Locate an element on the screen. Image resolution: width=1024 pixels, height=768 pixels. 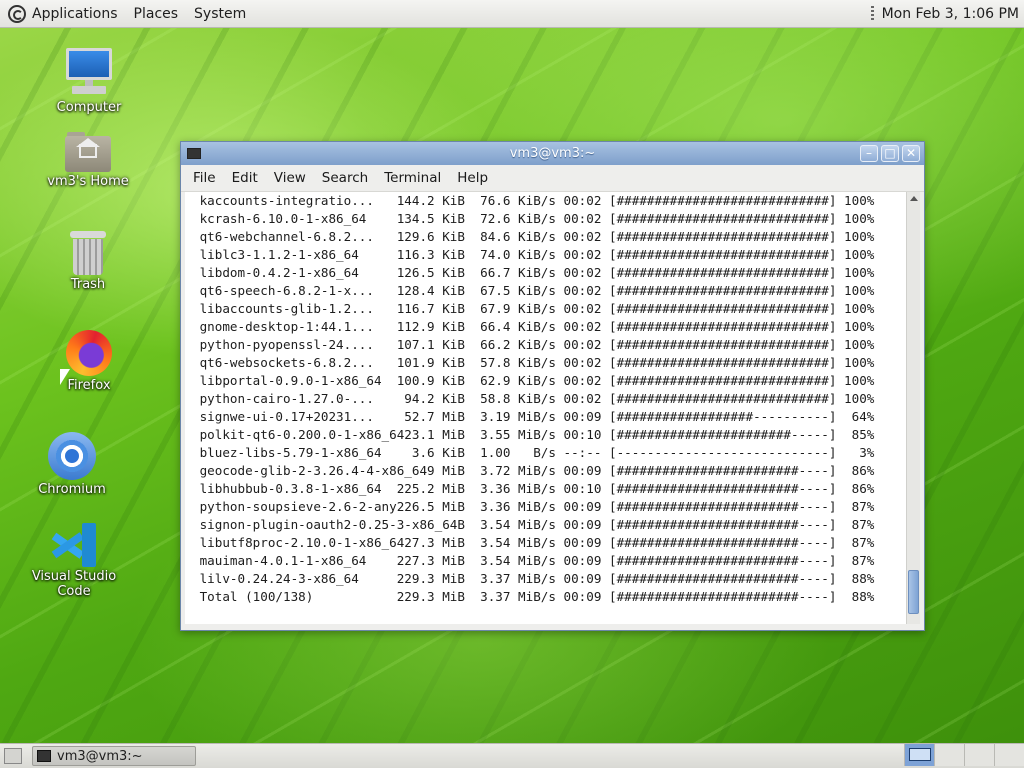
desktop-icon-label: Computer is located at coordinates (89, 107).